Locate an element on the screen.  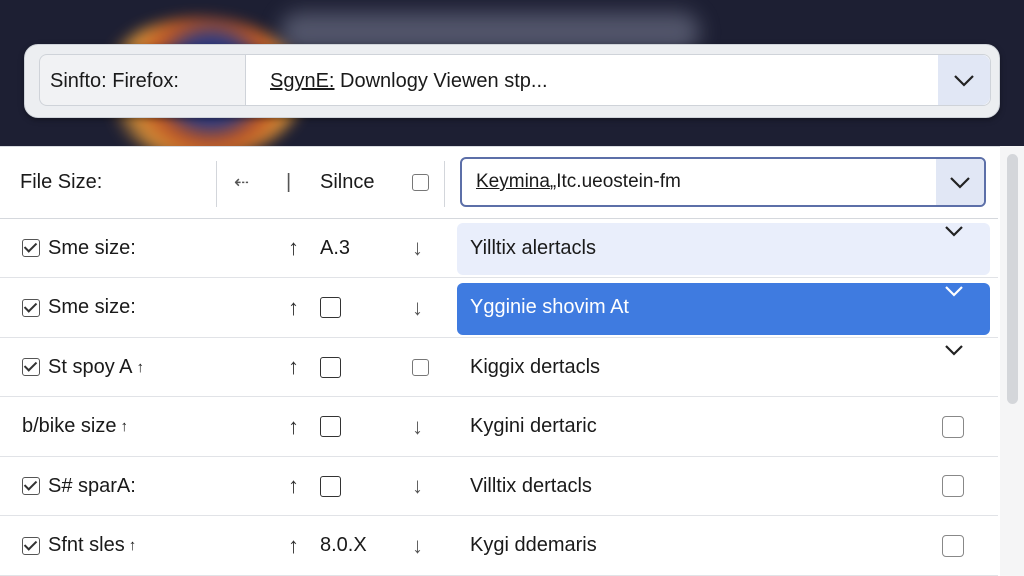
table-row: b/bike size ↑ ↑ ↓ Kygini dertaric is located at coordinates (499, 427).